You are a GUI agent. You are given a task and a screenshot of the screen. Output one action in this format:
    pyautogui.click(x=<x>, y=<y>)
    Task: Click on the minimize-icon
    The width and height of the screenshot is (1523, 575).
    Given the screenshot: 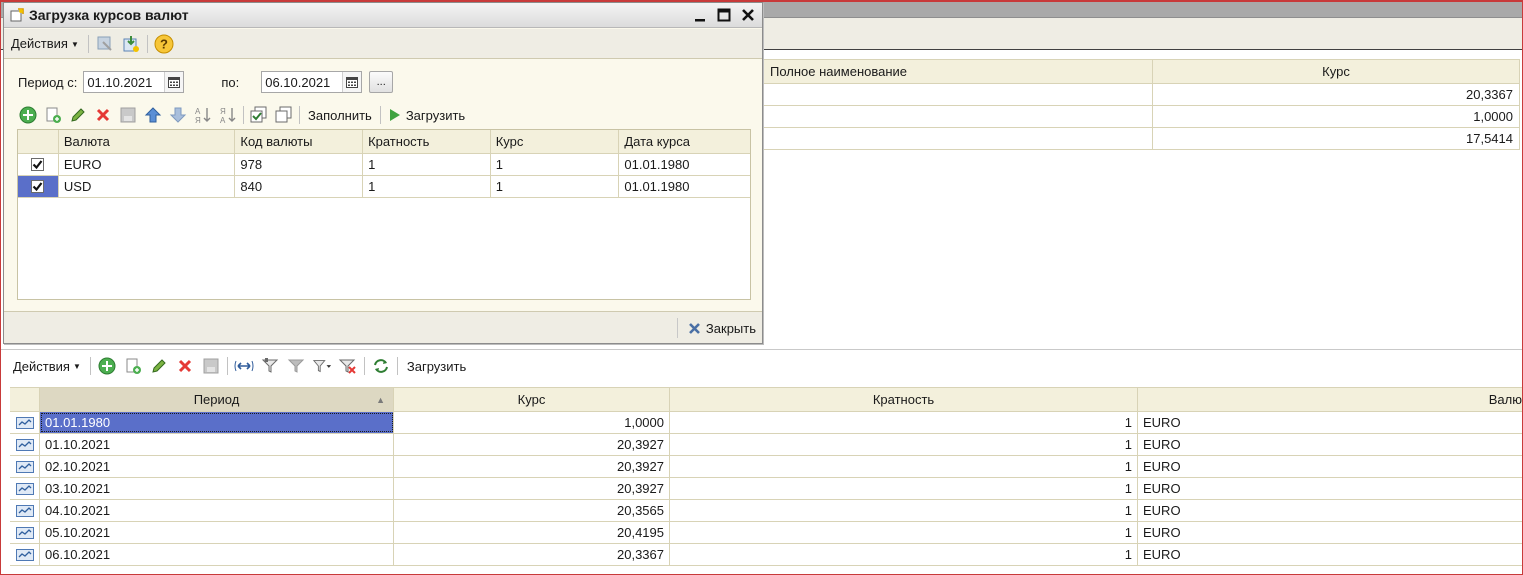 What is the action you would take?
    pyautogui.click(x=700, y=15)
    